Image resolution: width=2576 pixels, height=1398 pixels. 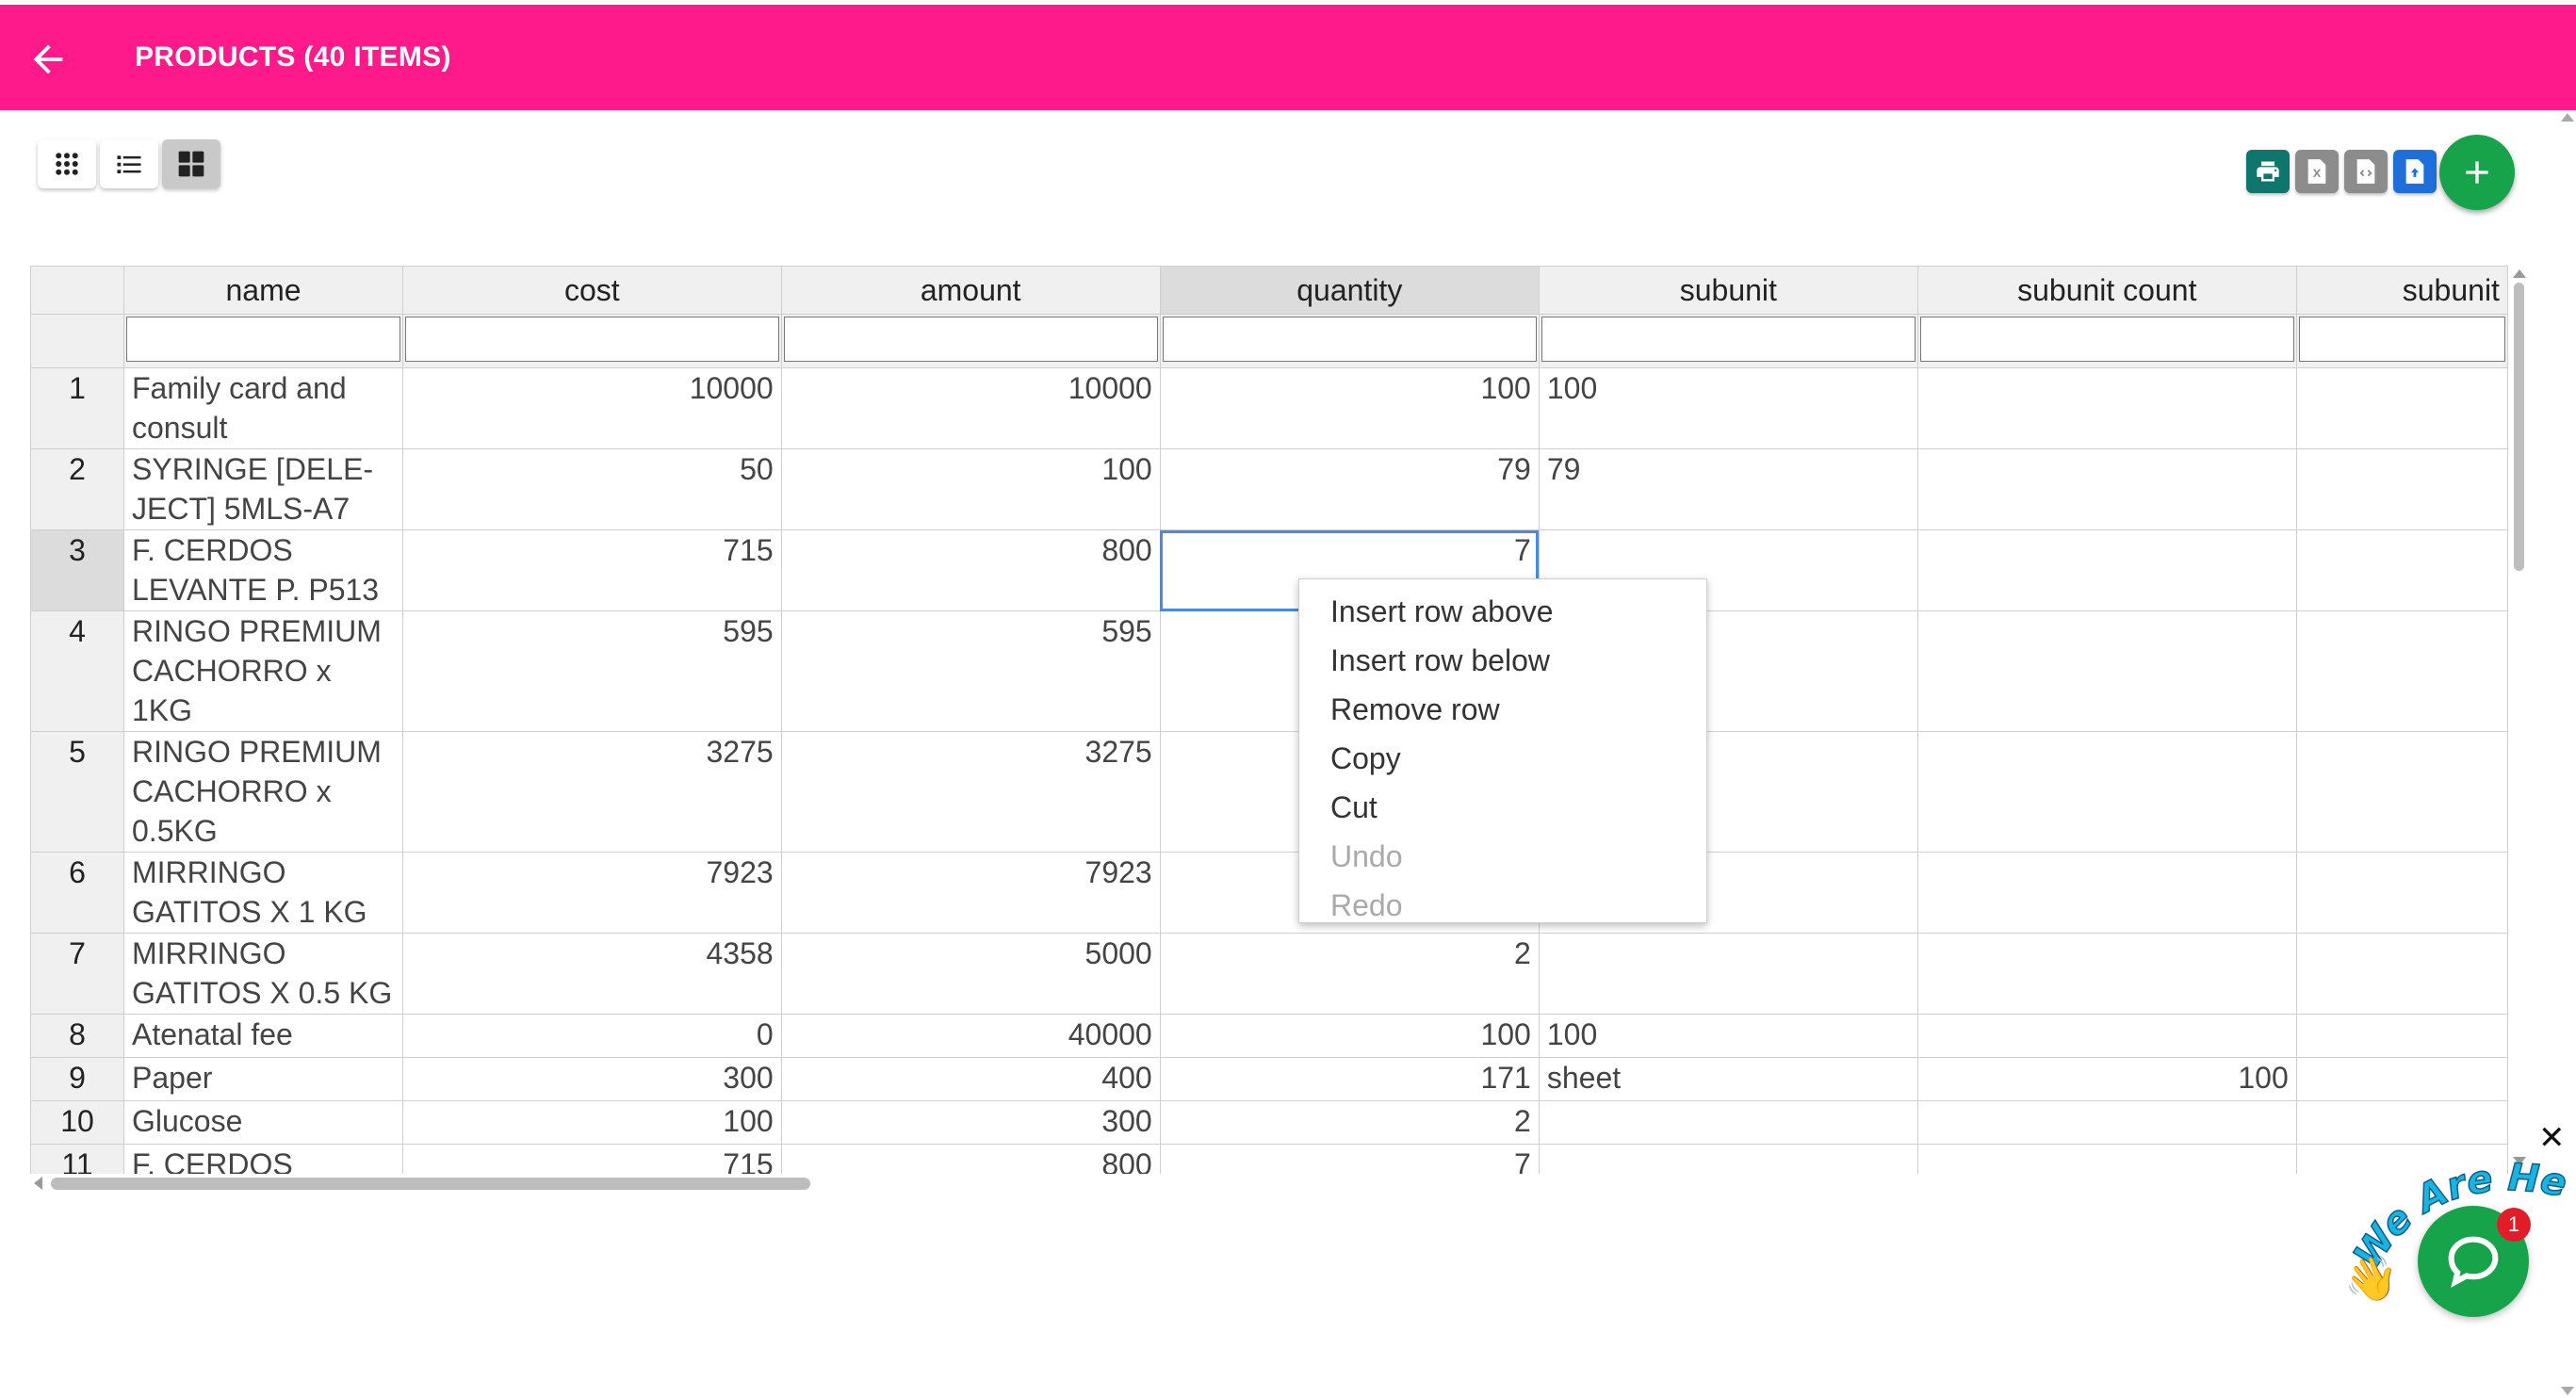 What do you see at coordinates (263, 290) in the screenshot?
I see `column-header-name: name` at bounding box center [263, 290].